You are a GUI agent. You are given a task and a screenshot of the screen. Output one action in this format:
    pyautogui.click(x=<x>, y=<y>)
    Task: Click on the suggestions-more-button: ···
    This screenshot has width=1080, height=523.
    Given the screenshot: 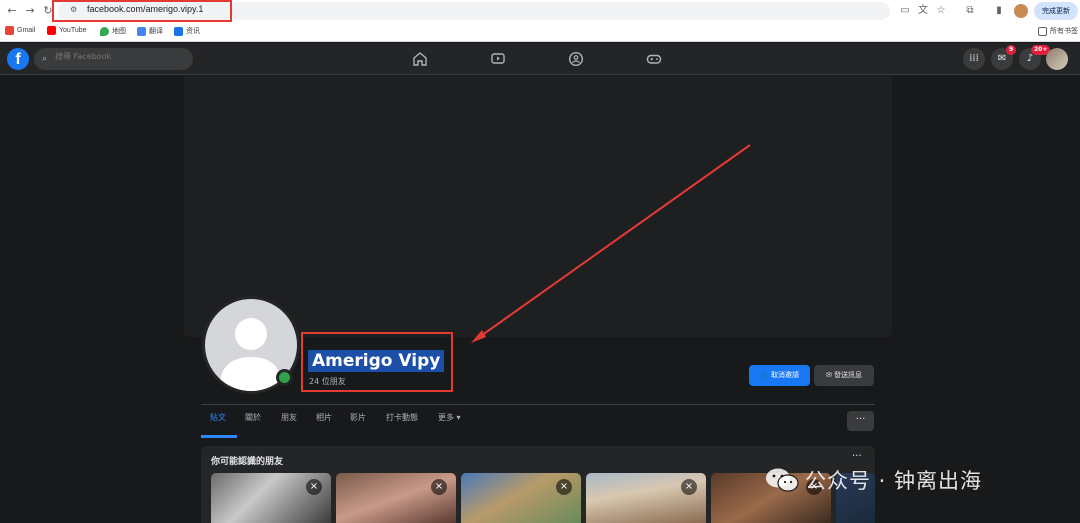 What is the action you would take?
    pyautogui.click(x=857, y=456)
    